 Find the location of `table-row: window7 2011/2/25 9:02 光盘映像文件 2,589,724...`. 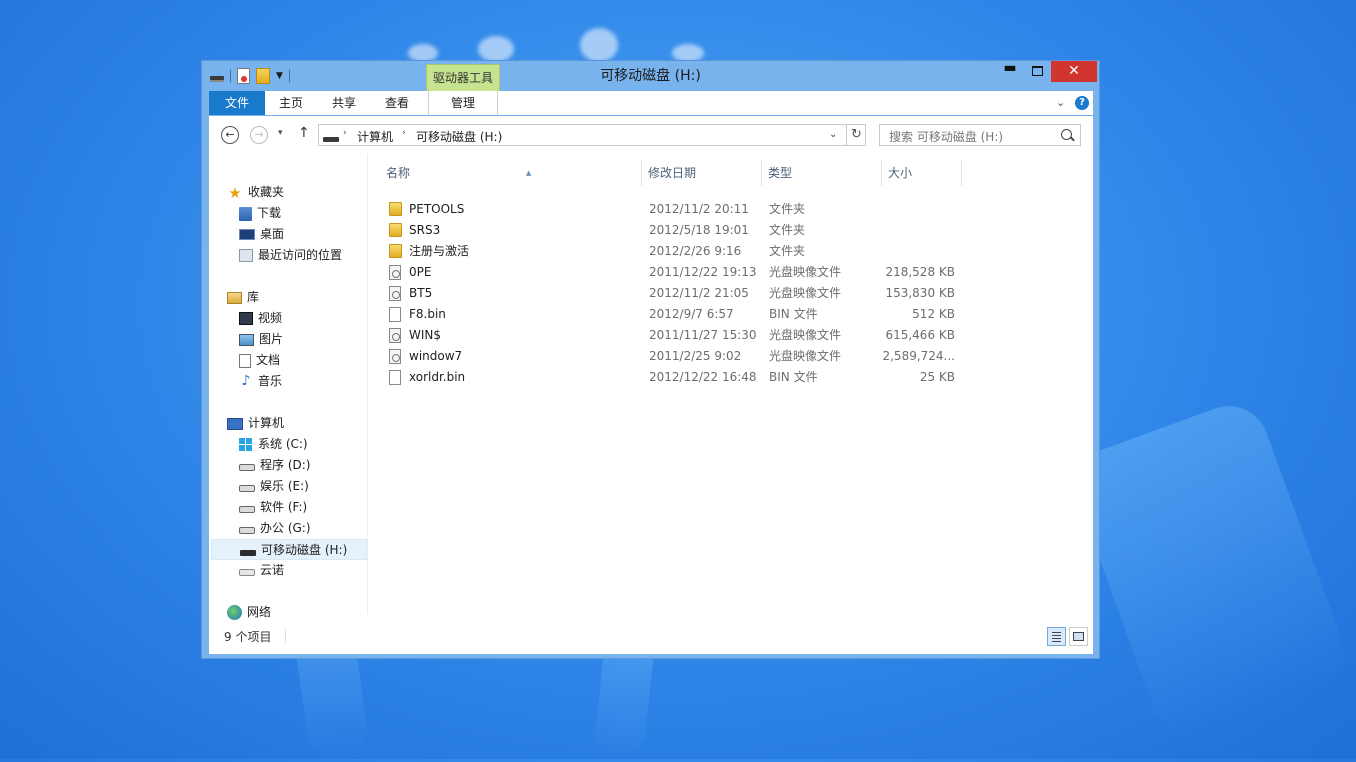

table-row: window7 2011/2/25 9:02 光盘映像文件 2,589,724... is located at coordinates (675, 356).